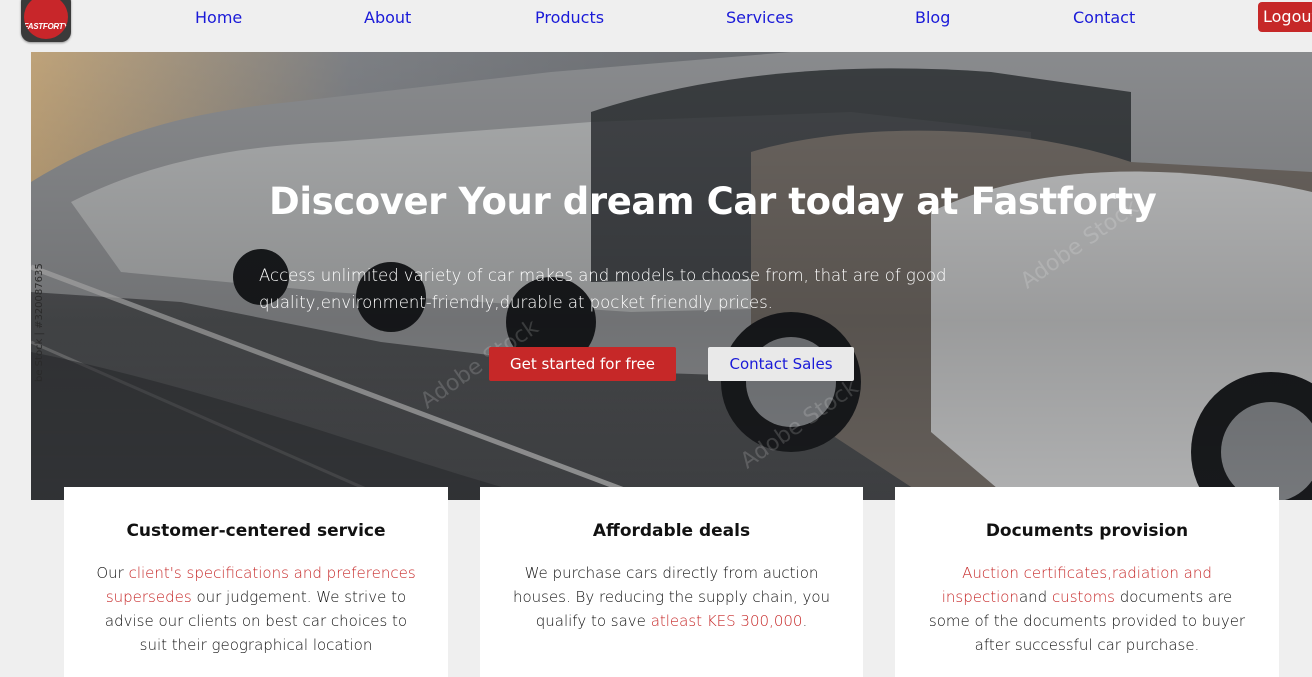 This screenshot has width=1312, height=677. Describe the element at coordinates (1104, 17) in the screenshot. I see `nav-link-contact: Contact` at that location.